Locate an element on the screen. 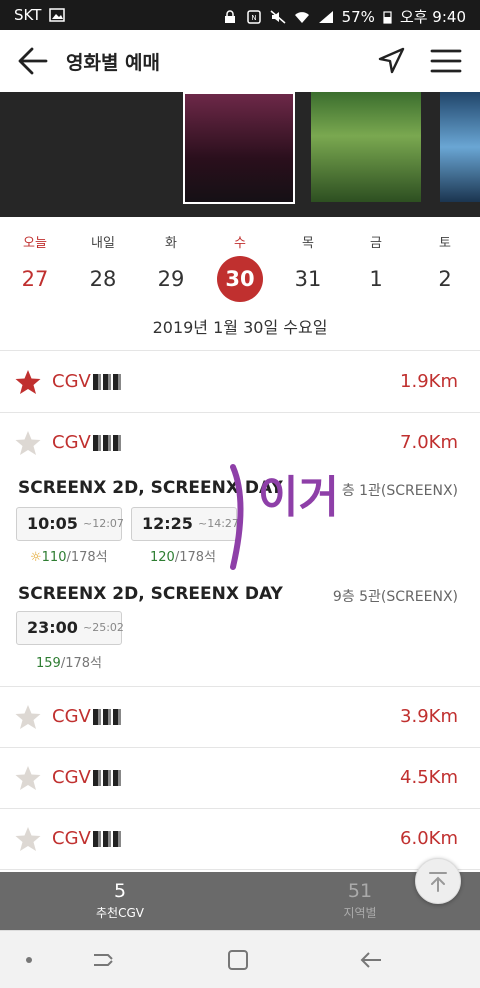  annotation-text: 이거 is located at coordinates (298, 497).